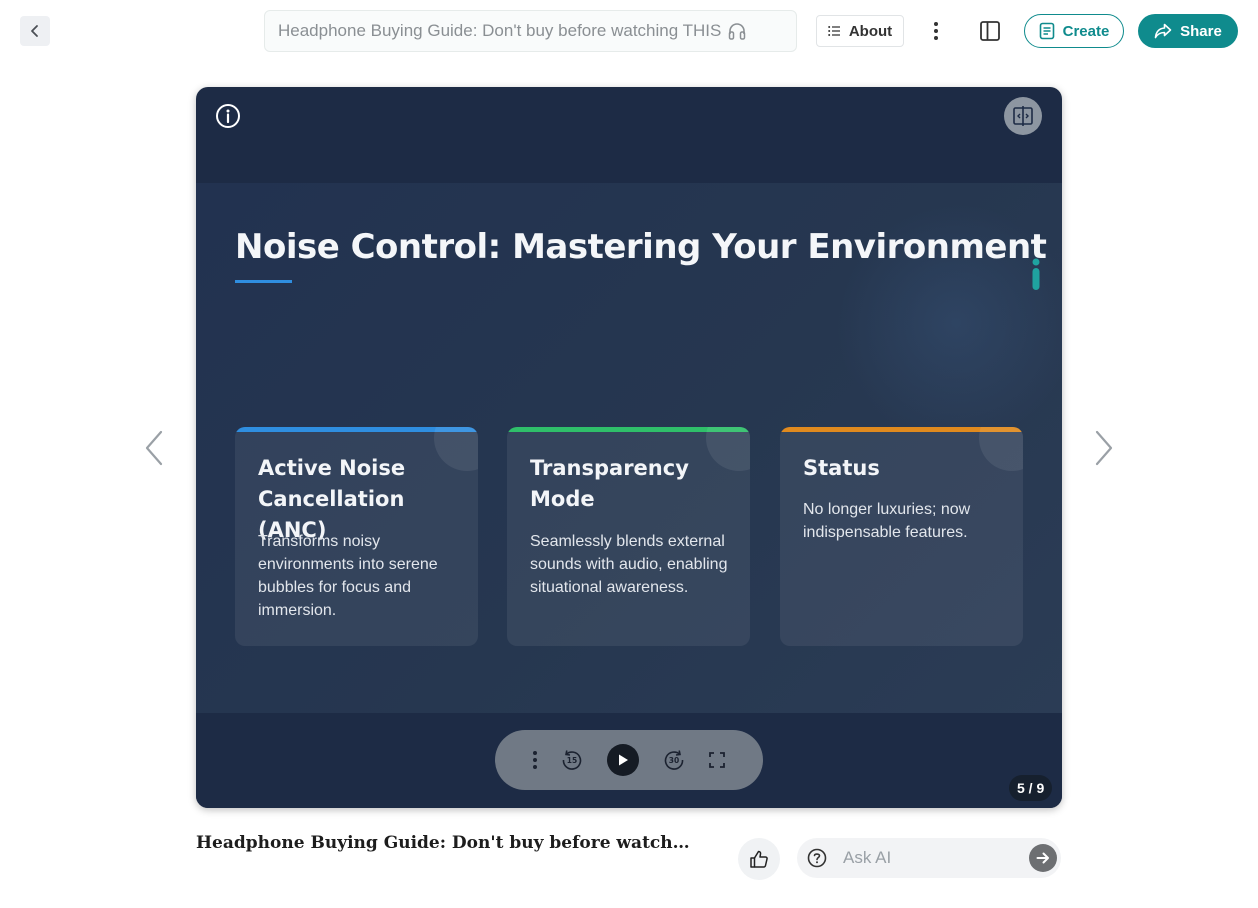 The width and height of the screenshot is (1258, 908). I want to click on like-button, so click(759, 859).